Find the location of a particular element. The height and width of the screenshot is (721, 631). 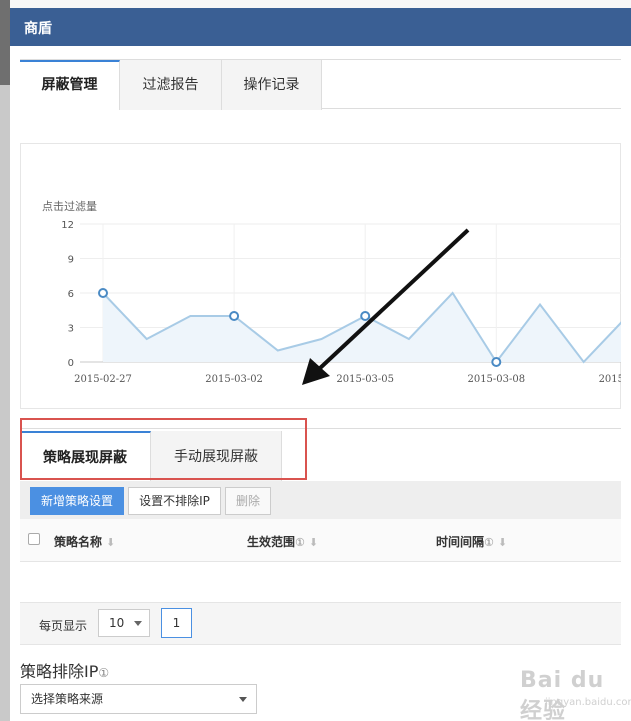

x-tick-label: 2015-03-05 is located at coordinates (365, 379).